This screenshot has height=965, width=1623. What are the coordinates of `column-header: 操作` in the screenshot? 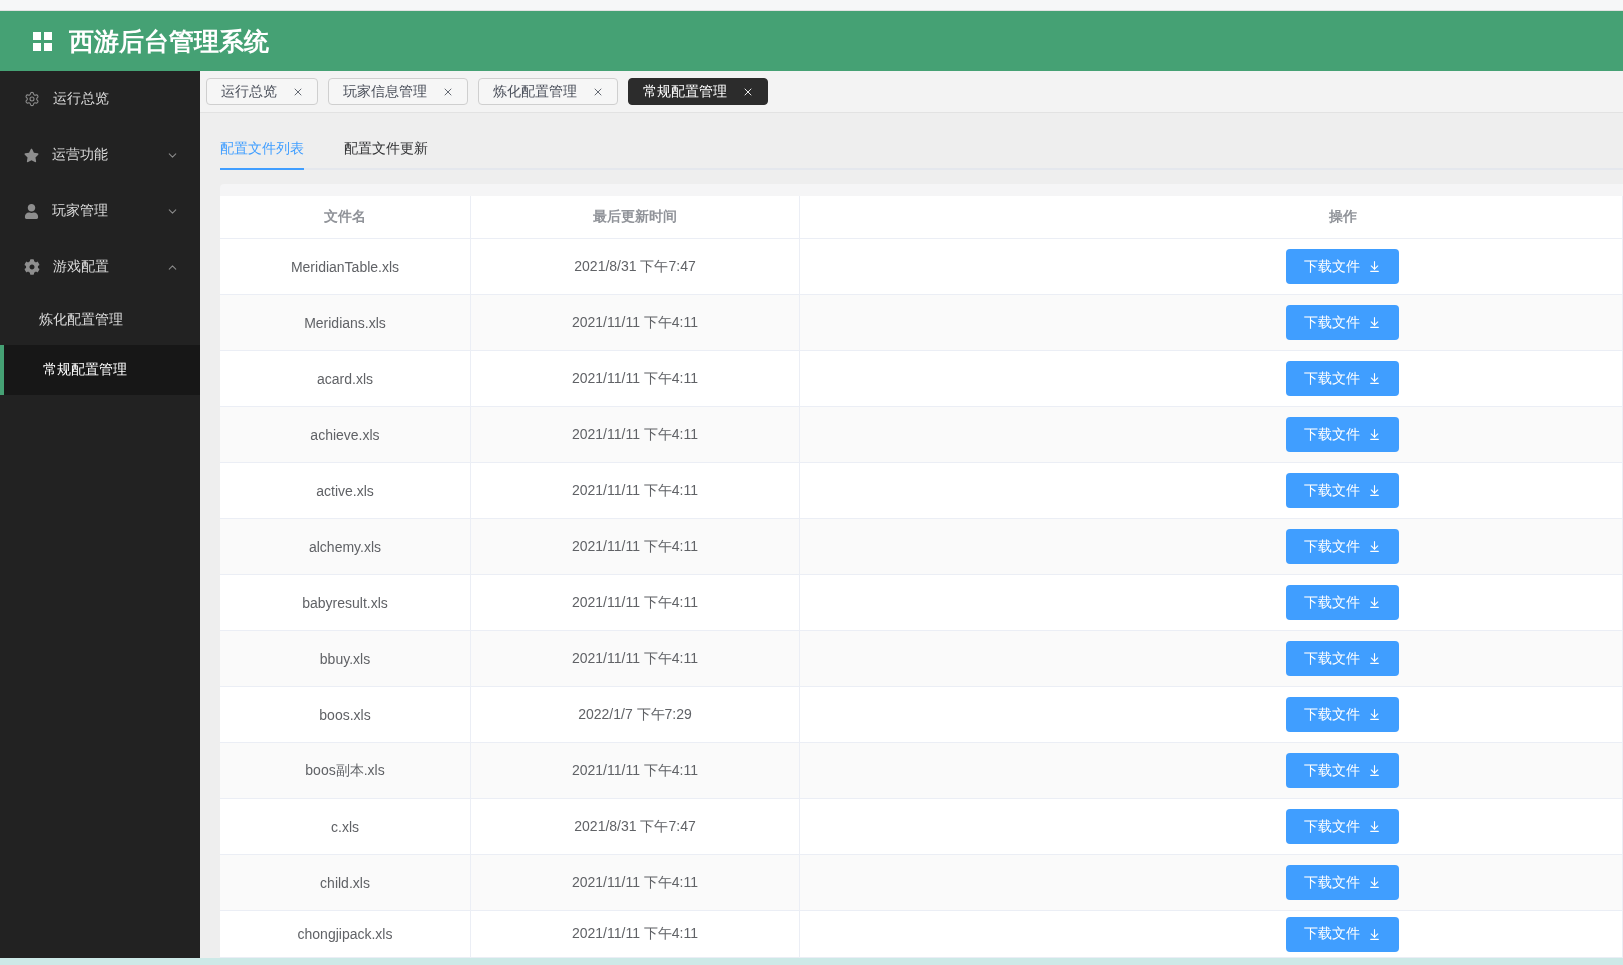 It's located at (1211, 217).